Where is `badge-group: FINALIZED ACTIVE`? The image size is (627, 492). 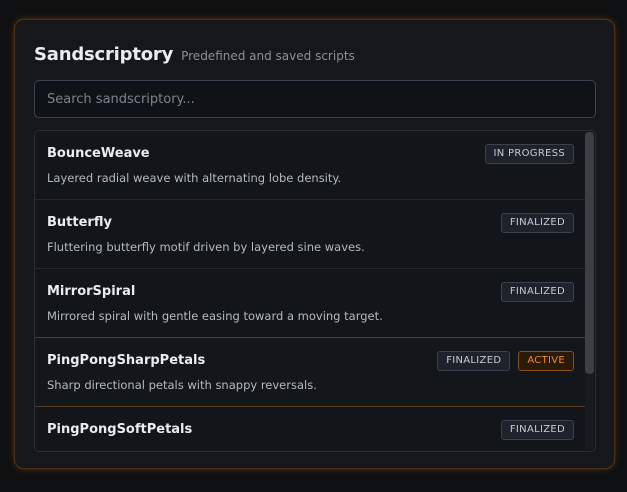
badge-group: FINALIZED ACTIVE is located at coordinates (505, 361).